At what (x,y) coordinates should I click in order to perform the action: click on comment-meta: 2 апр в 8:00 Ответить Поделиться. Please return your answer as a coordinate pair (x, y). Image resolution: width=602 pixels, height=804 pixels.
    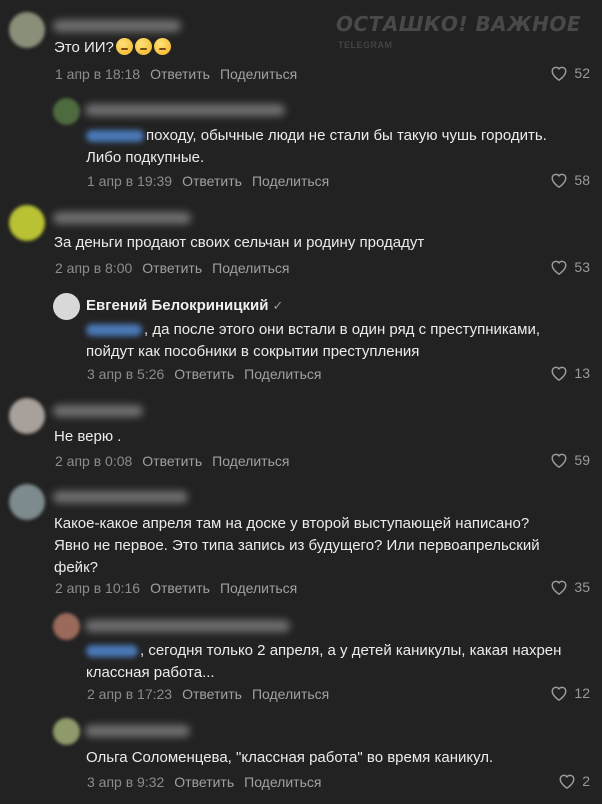
    Looking at the image, I should click on (172, 268).